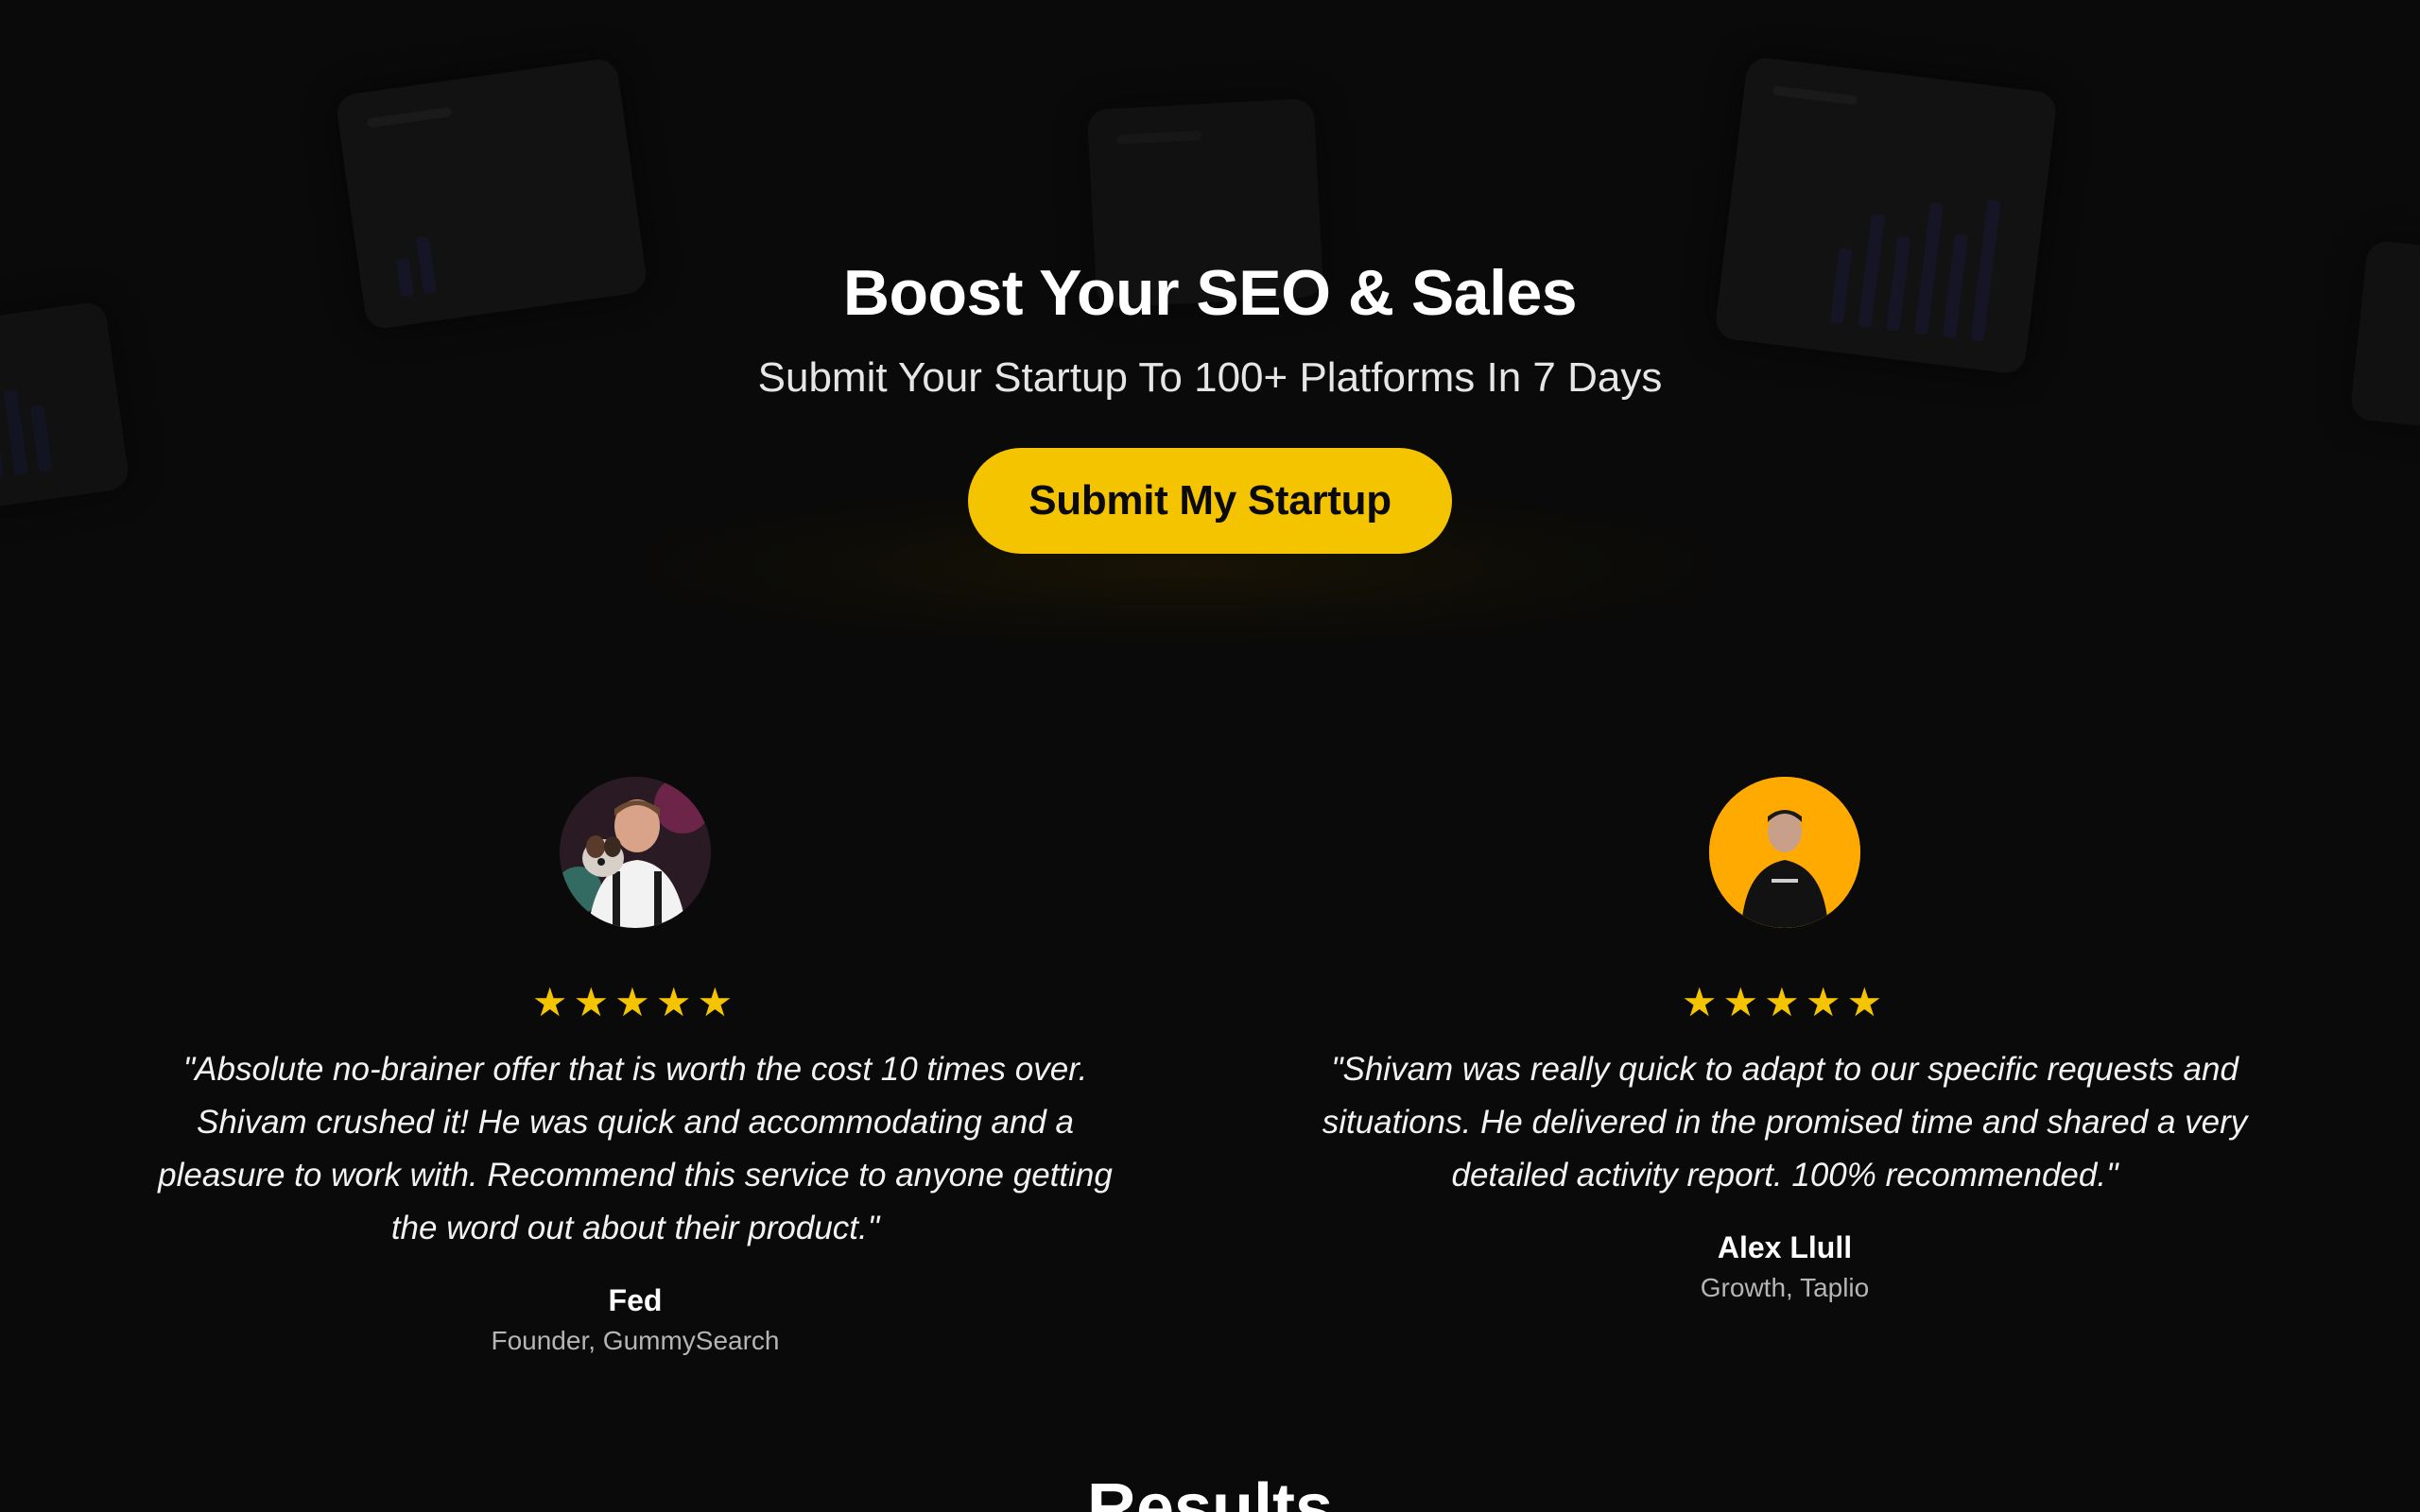 Image resolution: width=2420 pixels, height=1512 pixels. I want to click on testimonial-author-name: Alex Llull, so click(1785, 1247).